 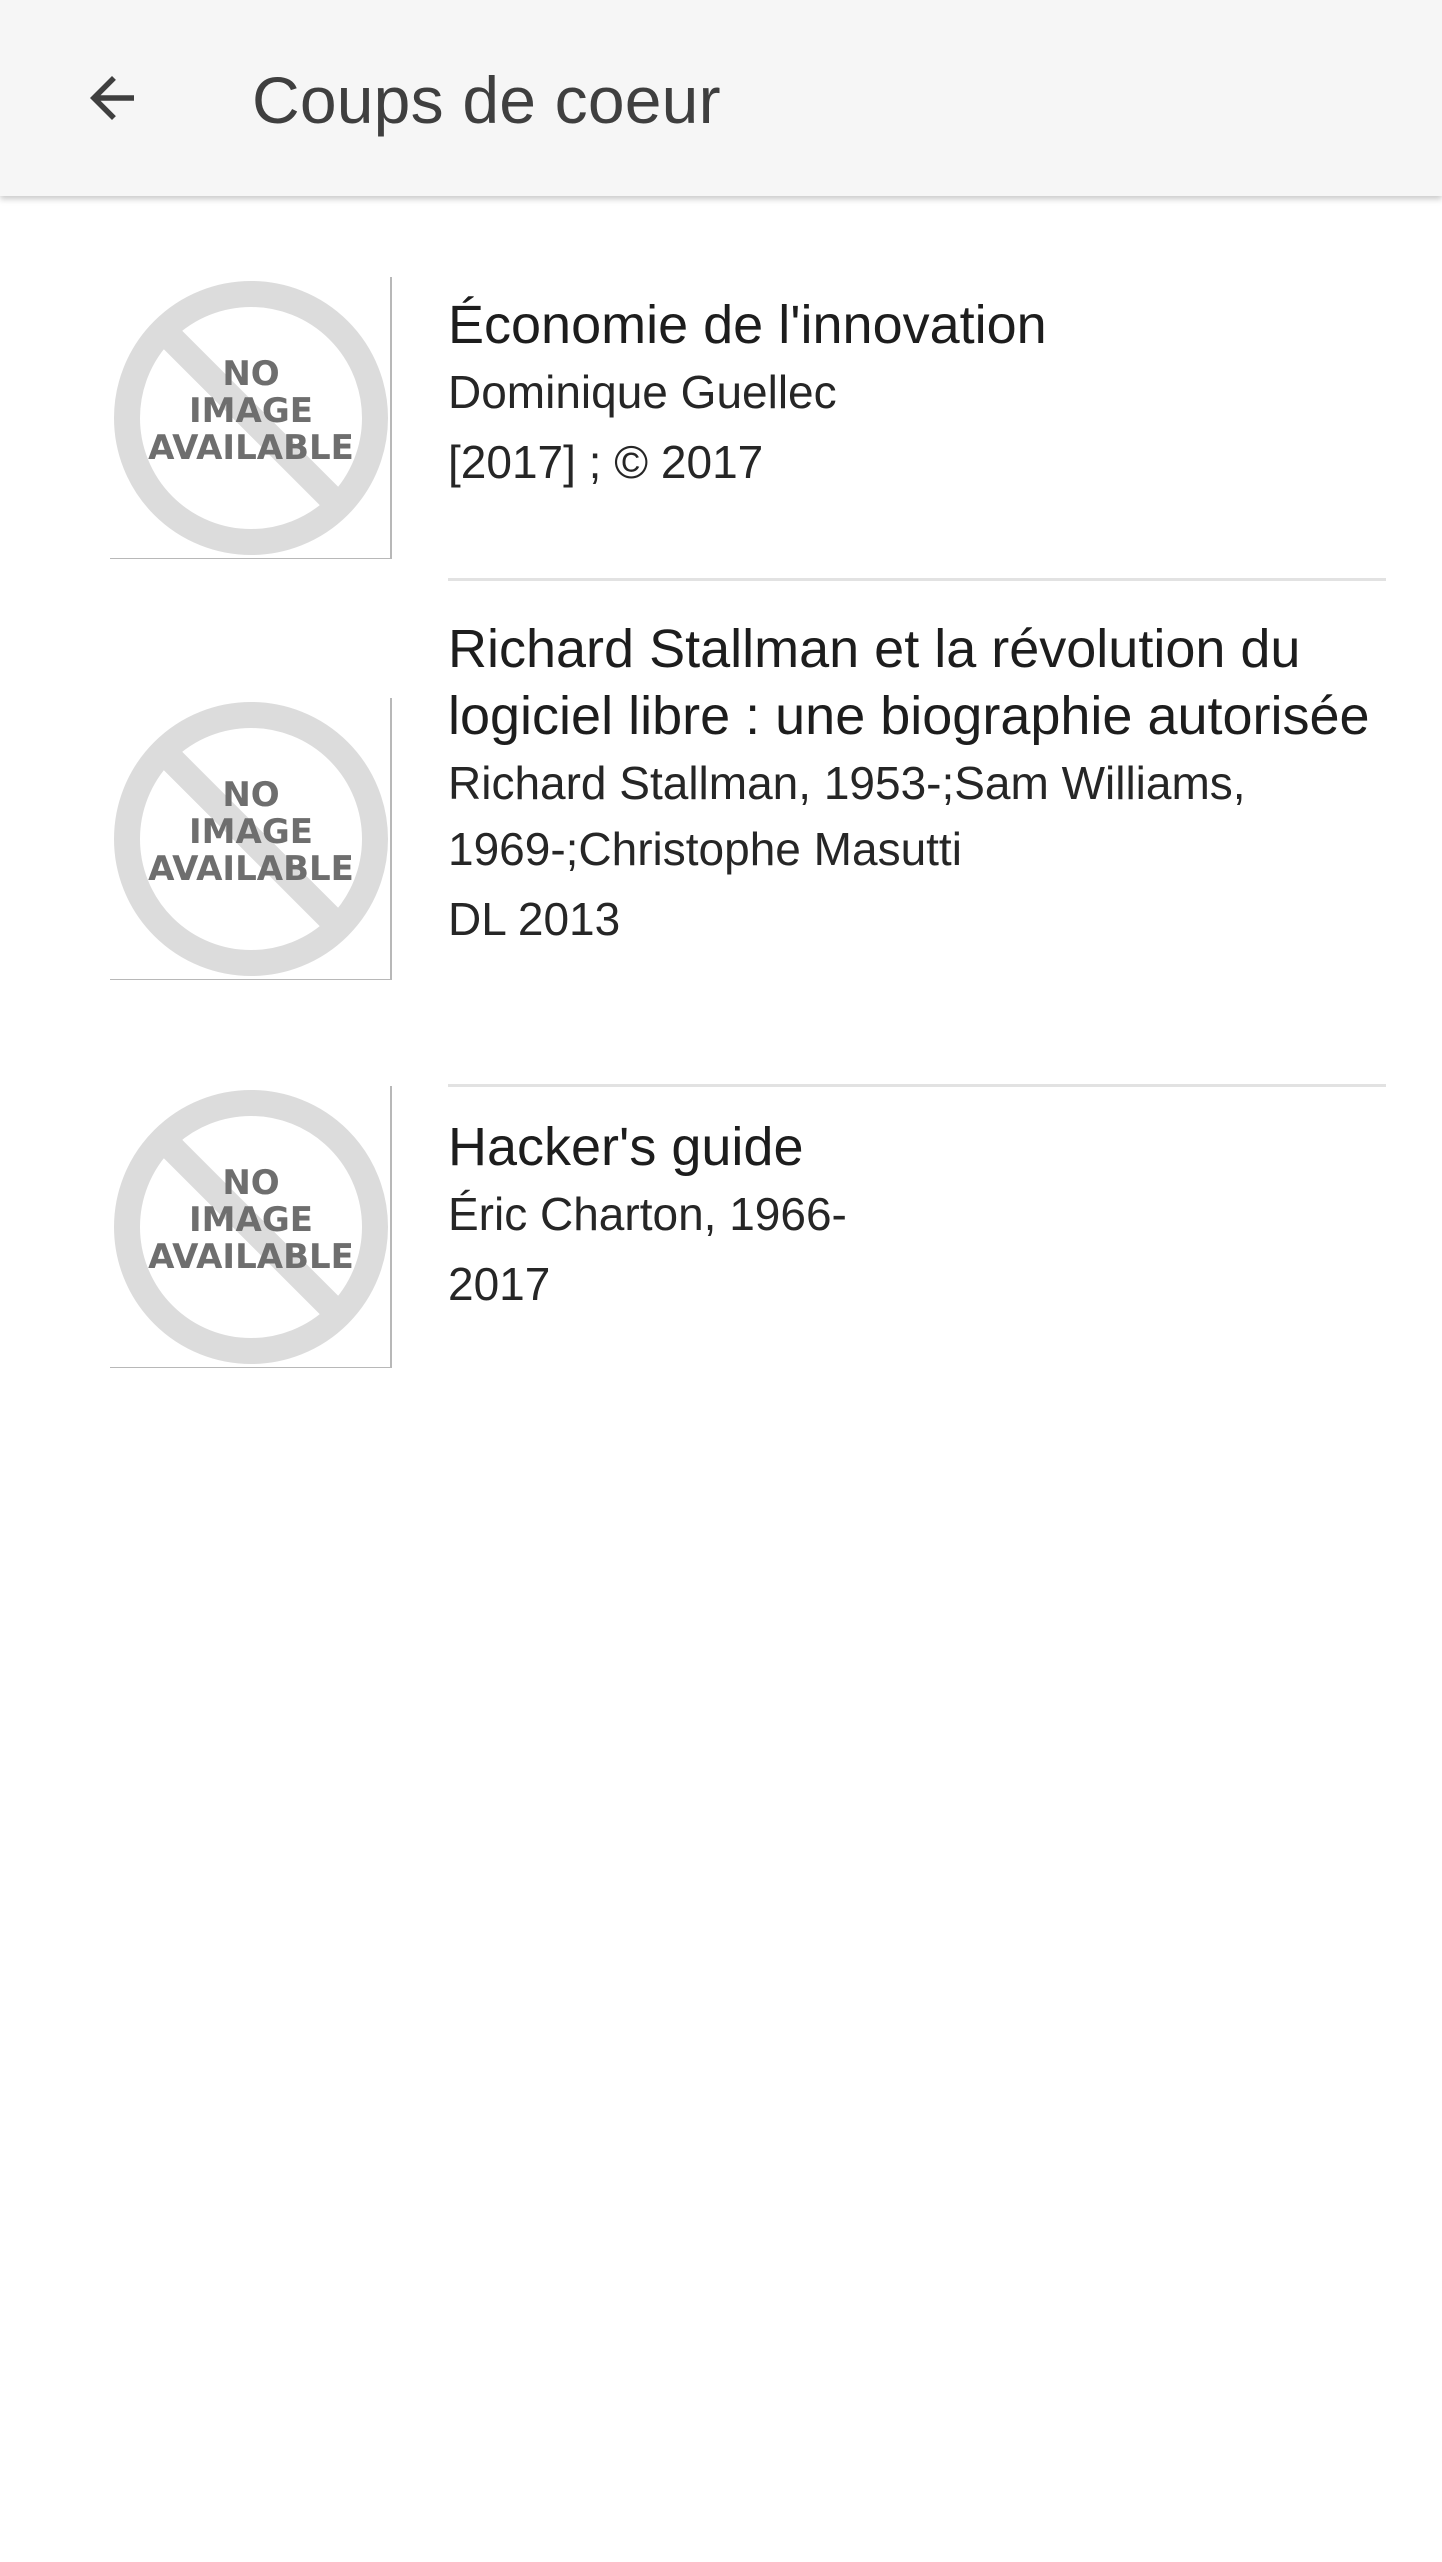 I want to click on item-date: DL 2013, so click(x=534, y=919).